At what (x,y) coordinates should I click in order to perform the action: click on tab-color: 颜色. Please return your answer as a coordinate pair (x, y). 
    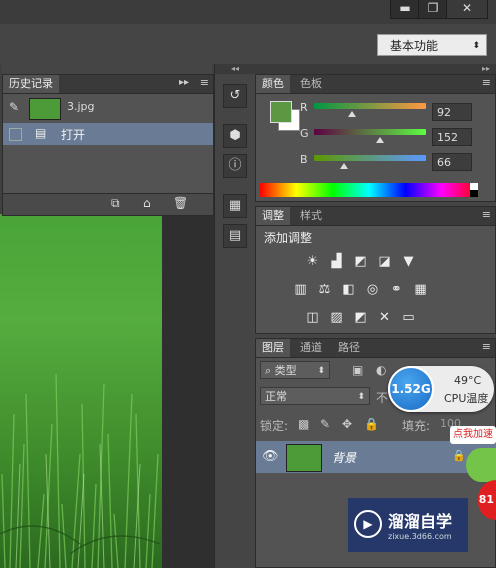
    Looking at the image, I should click on (273, 84).